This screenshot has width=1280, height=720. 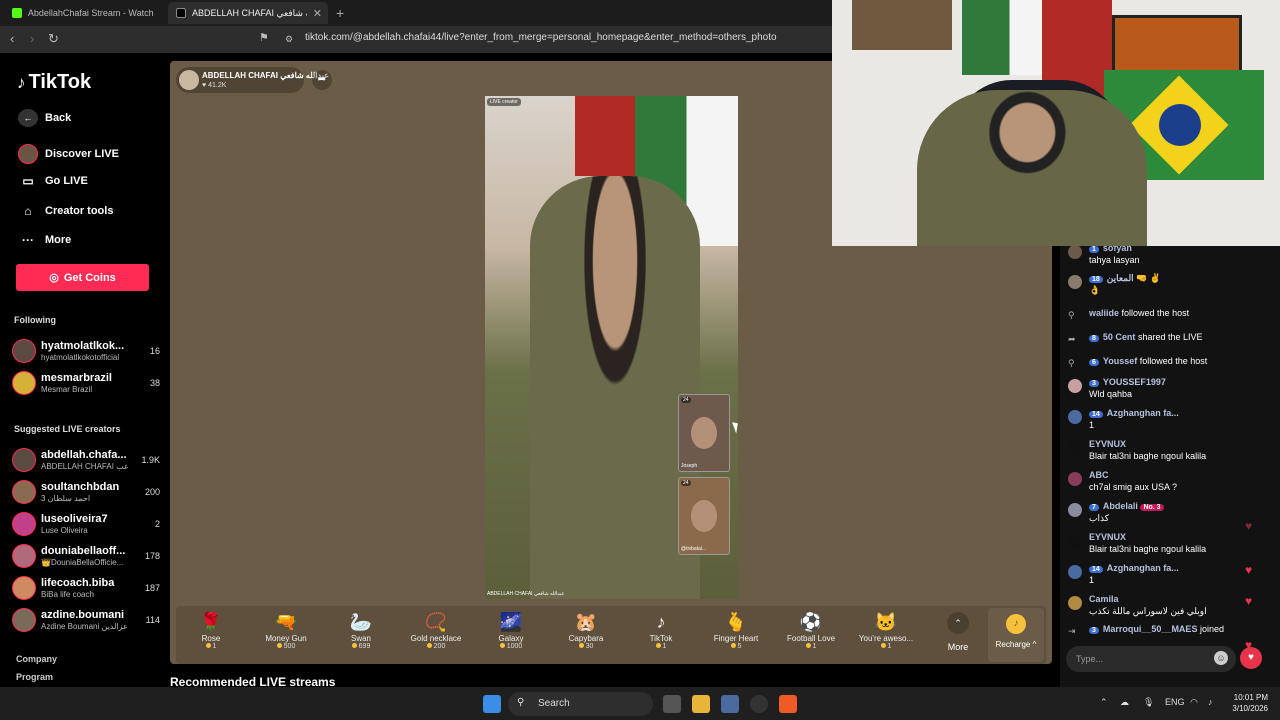 I want to click on chat-user: 7 Abdelali No. 3, so click(x=1128, y=506).